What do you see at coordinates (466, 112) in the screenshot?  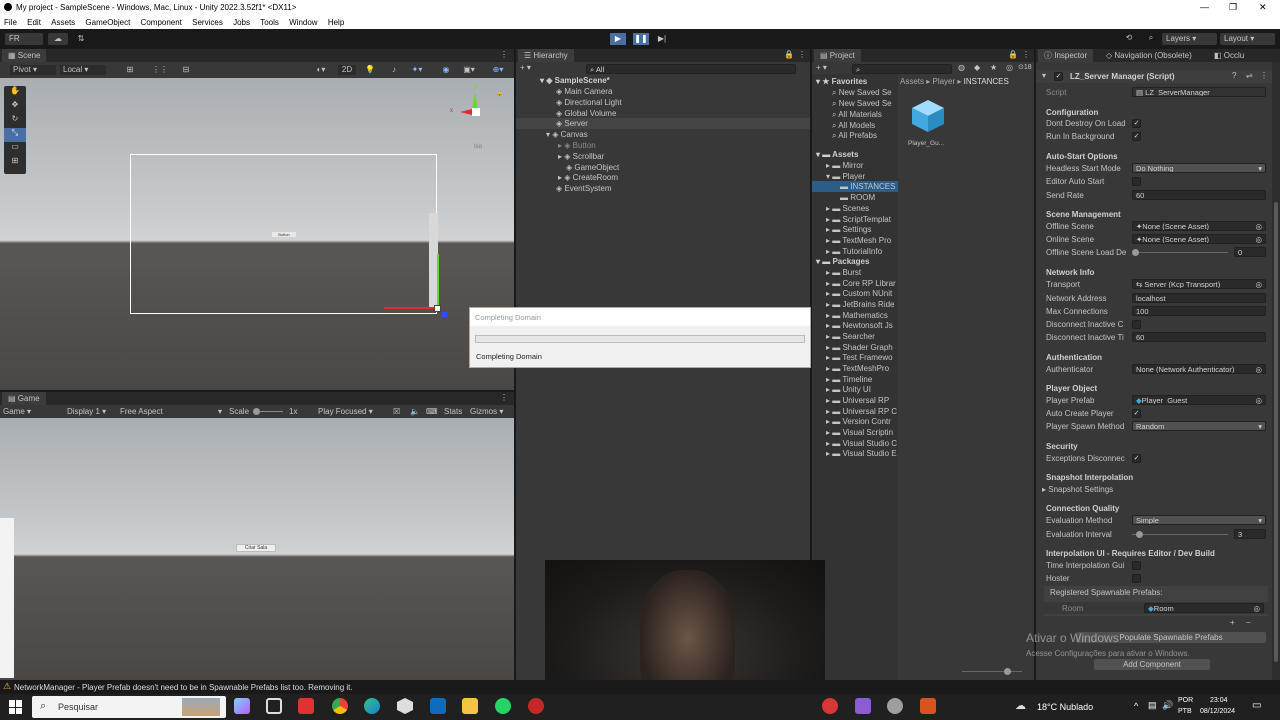 I see `gizmo-x-cone` at bounding box center [466, 112].